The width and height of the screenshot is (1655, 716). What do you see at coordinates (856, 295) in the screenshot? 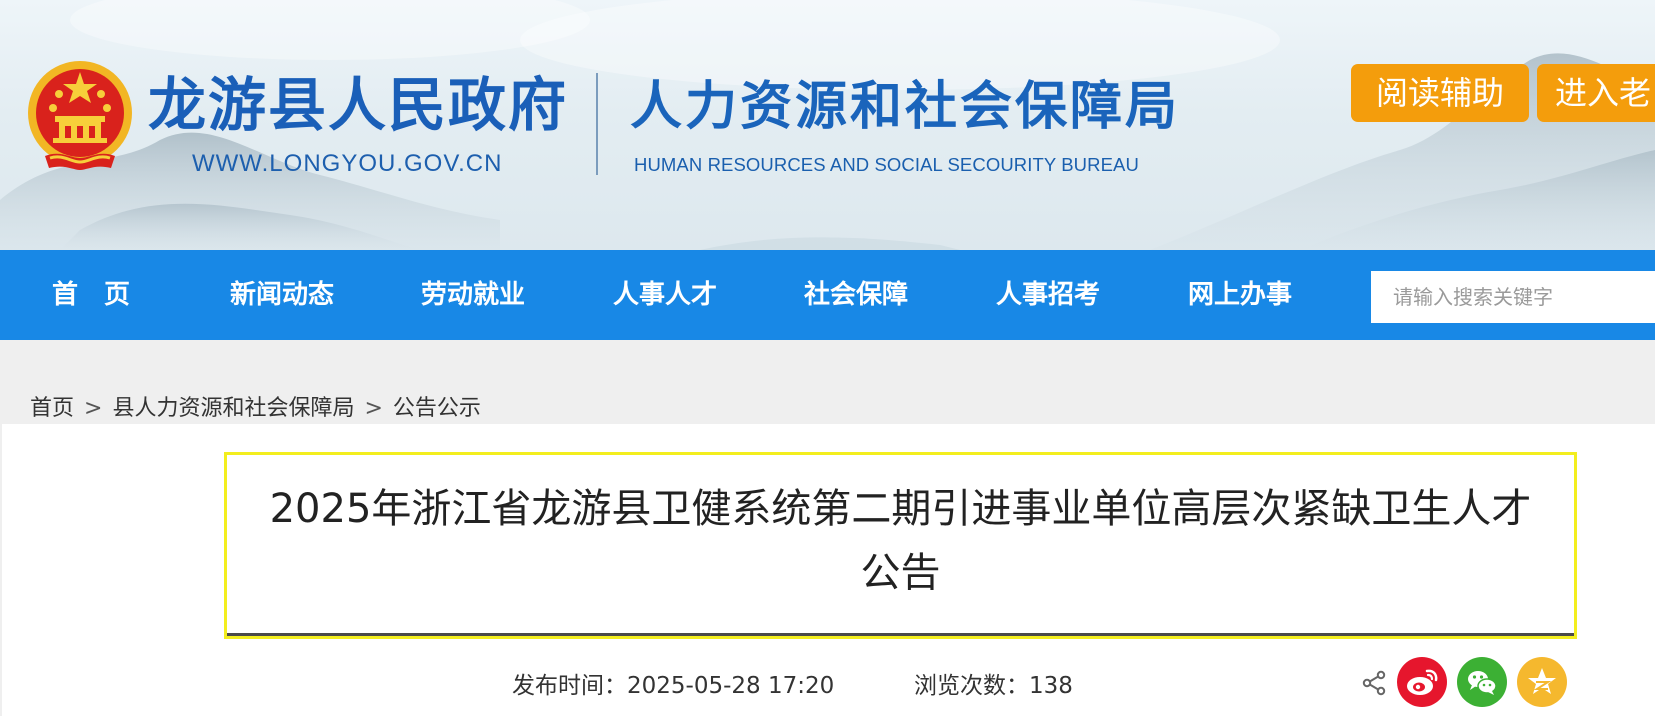
I see `nav-item-social-security: 社会保障` at bounding box center [856, 295].